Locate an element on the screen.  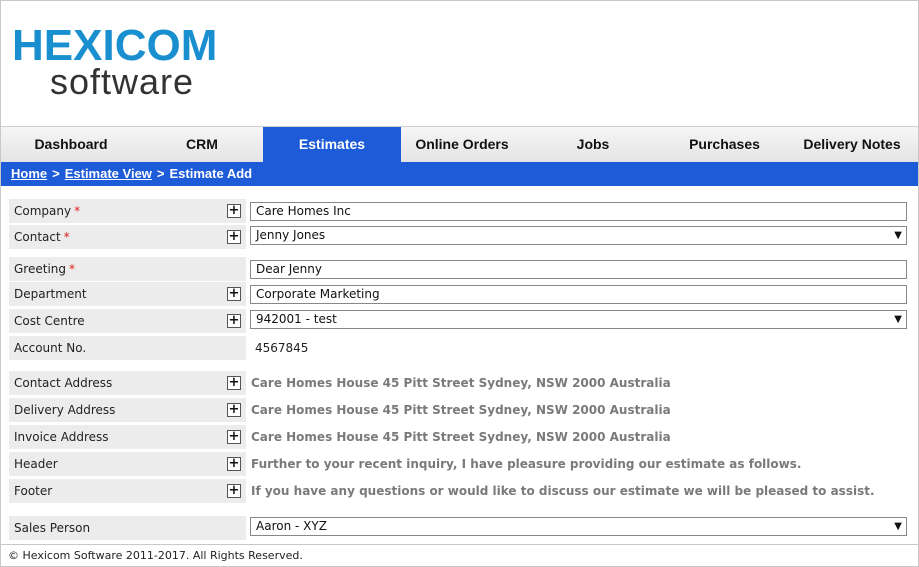
sales-person-select: Aaron - XYZ ▼ is located at coordinates (578, 526).